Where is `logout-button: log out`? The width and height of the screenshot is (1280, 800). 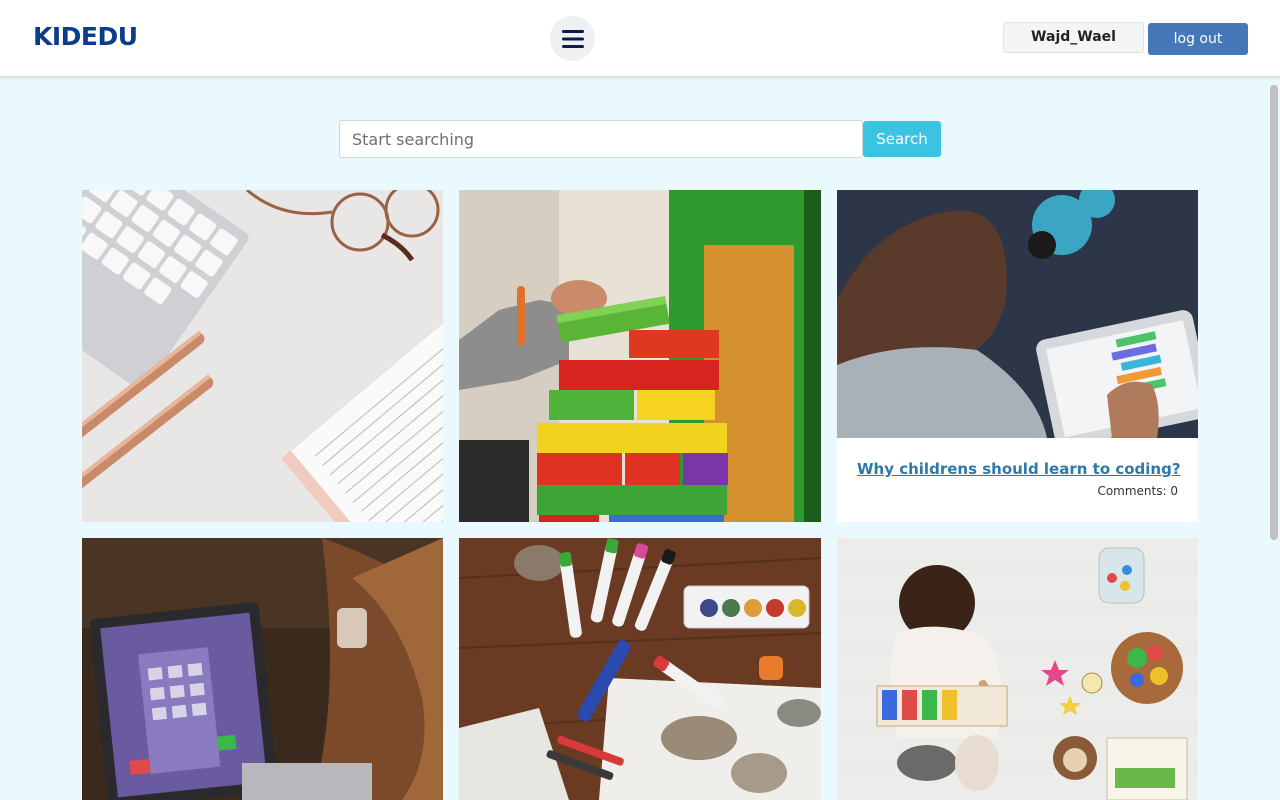
logout-button: log out is located at coordinates (1198, 39).